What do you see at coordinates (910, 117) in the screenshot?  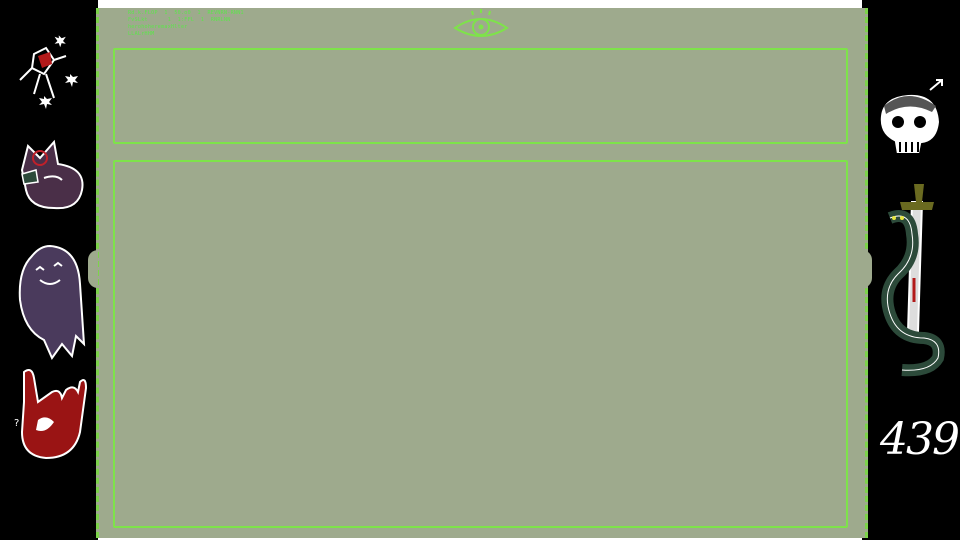 I see `skull-sticker` at bounding box center [910, 117].